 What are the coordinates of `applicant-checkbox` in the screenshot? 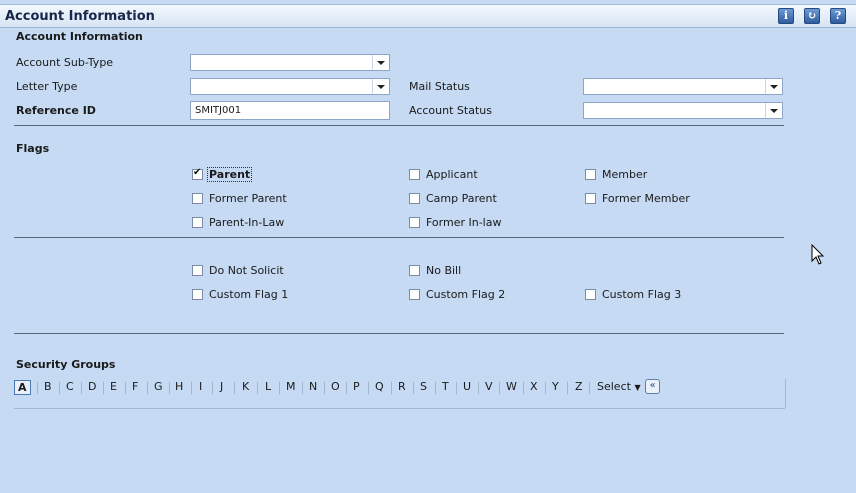 It's located at (414, 174).